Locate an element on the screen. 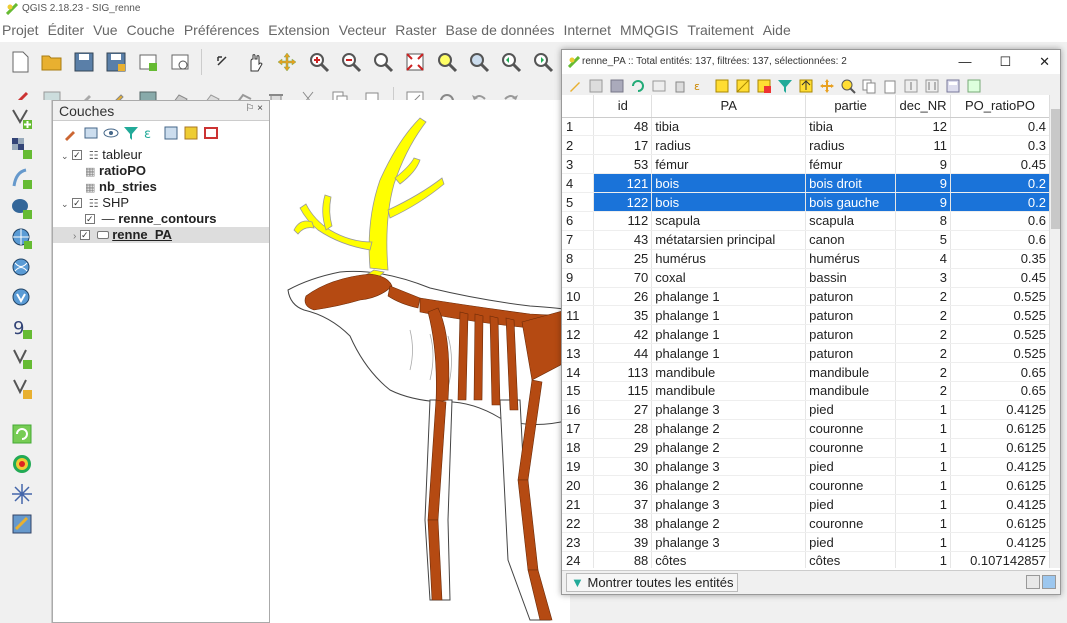 The height and width of the screenshot is (623, 1067). row-number-header is located at coordinates (578, 106).